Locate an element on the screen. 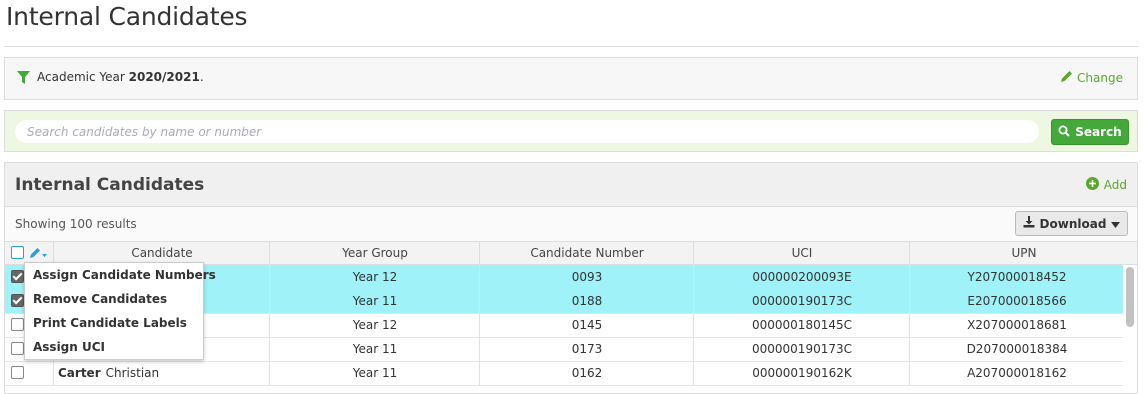 The height and width of the screenshot is (394, 1145). cell-upn: E207000018566 is located at coordinates (1016, 301).